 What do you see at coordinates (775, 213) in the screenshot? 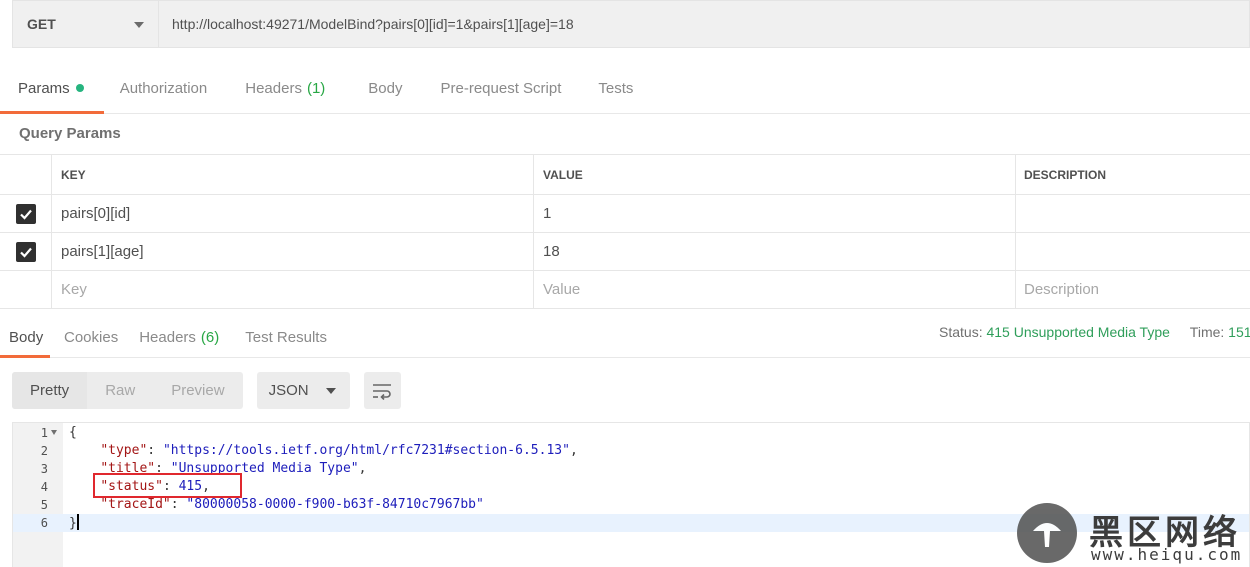
I see `param-value: 1` at bounding box center [775, 213].